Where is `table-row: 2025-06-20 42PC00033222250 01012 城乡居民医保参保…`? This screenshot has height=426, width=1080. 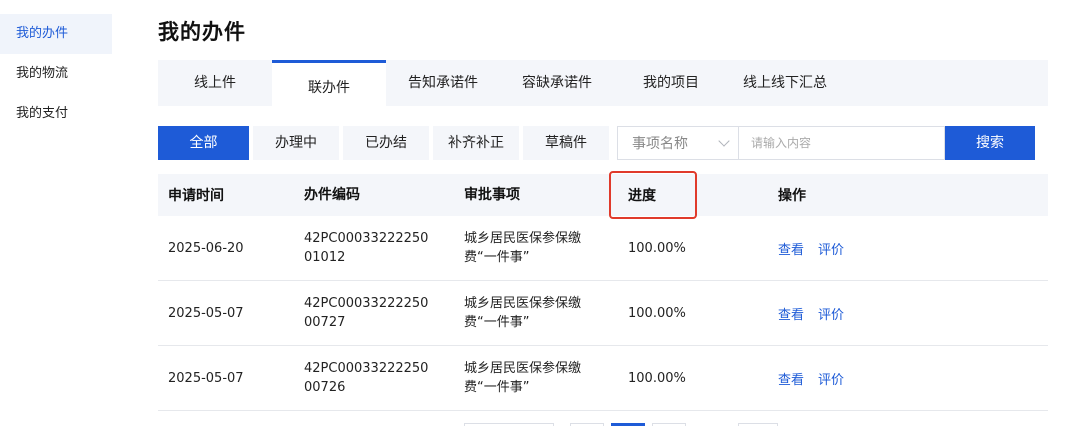 table-row: 2025-06-20 42PC00033222250 01012 城乡居民医保参保… is located at coordinates (603, 248).